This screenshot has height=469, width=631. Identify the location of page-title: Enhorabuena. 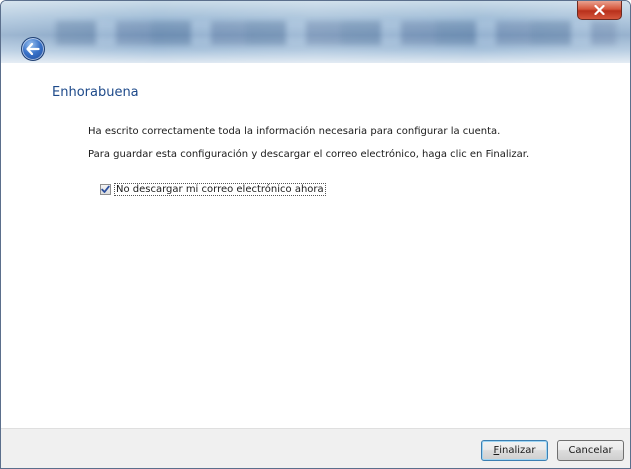
(95, 92).